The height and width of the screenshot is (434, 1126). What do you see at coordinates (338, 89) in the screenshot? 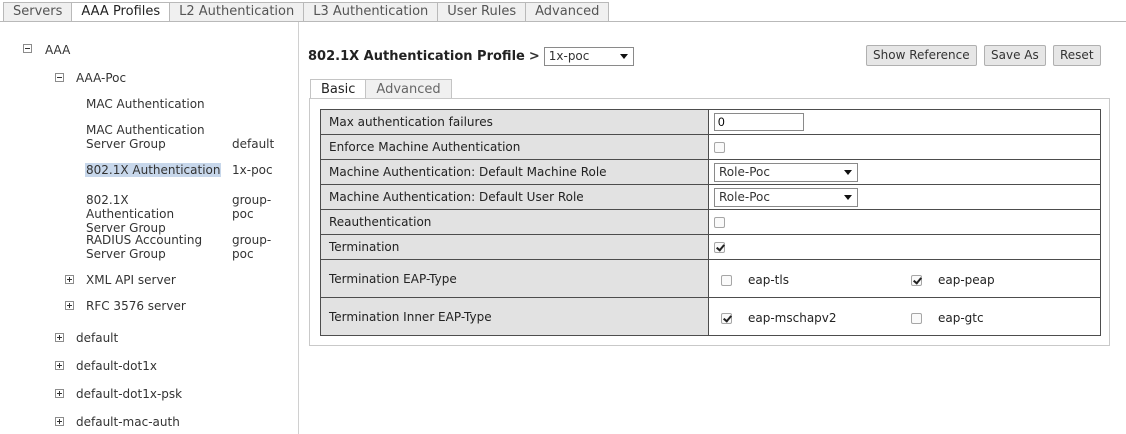
I see `tab-basic: Basic` at bounding box center [338, 89].